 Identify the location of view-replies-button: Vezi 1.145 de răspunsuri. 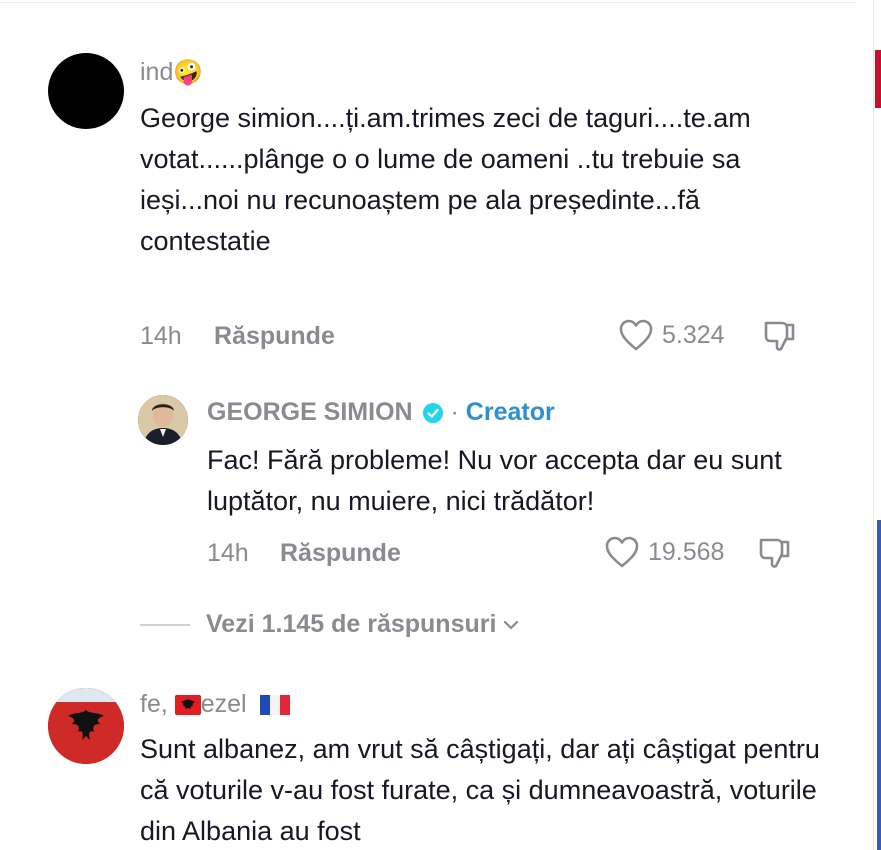
(331, 624).